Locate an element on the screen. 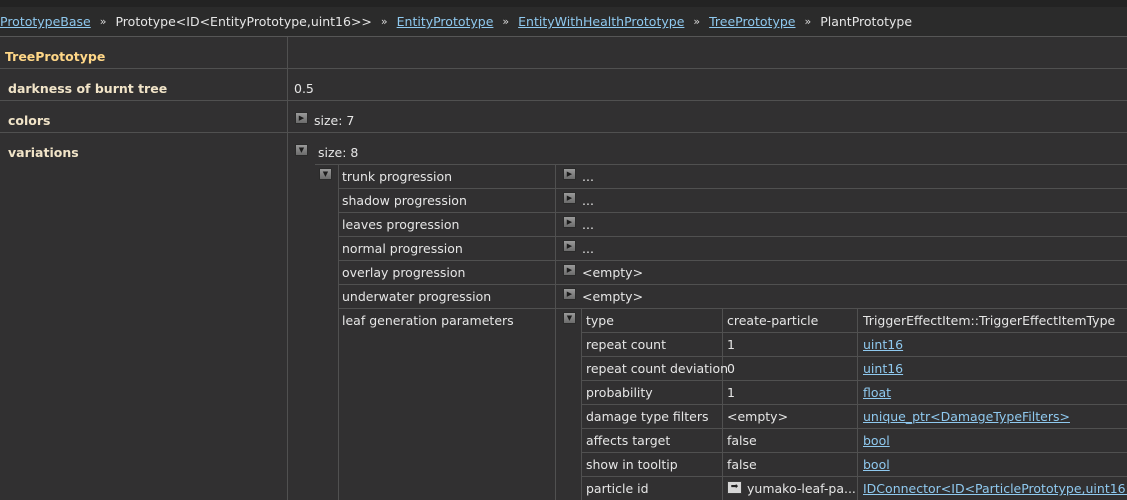  param-type-link-repeat-count: uint16 is located at coordinates (883, 345).